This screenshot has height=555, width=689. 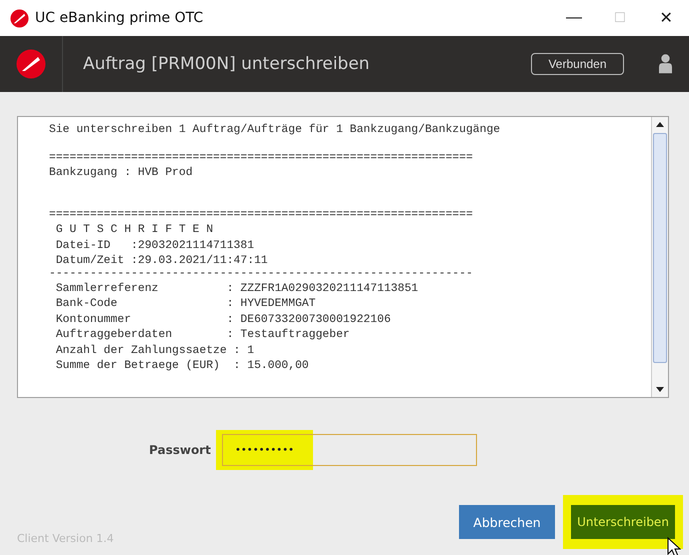 I want to click on document-line: Summe der Betraege (EUR) : 15.000,00, so click(x=181, y=366).